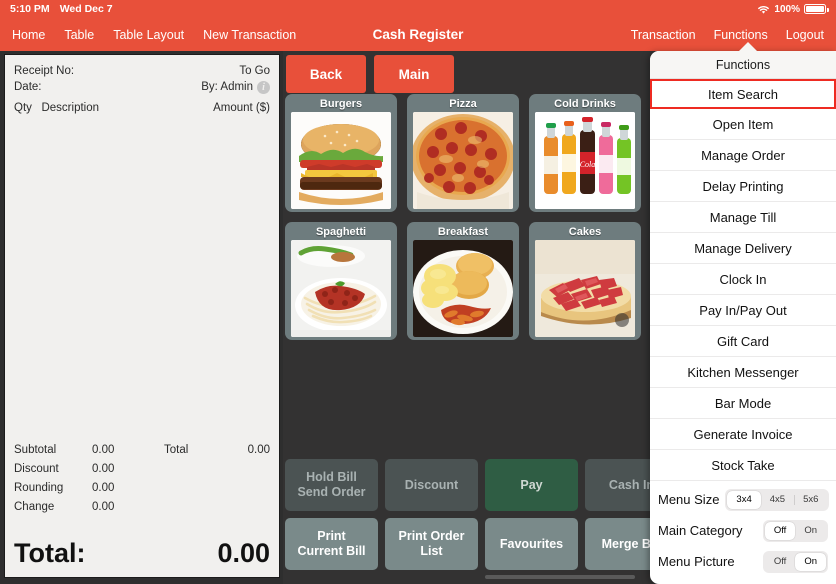 Image resolution: width=836 pixels, height=584 pixels. I want to click on tile-label: Cakes, so click(585, 232).